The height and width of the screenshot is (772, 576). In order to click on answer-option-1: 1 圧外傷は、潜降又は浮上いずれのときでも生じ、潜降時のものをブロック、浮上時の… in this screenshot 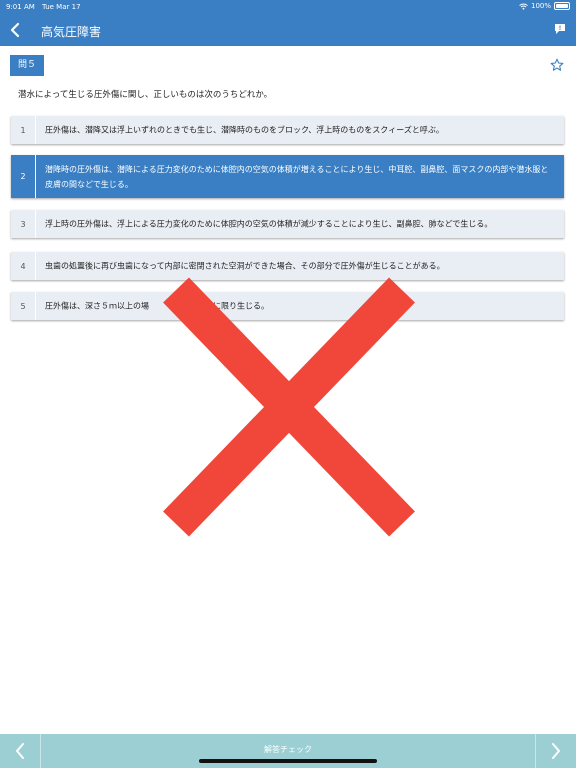, I will do `click(287, 130)`.